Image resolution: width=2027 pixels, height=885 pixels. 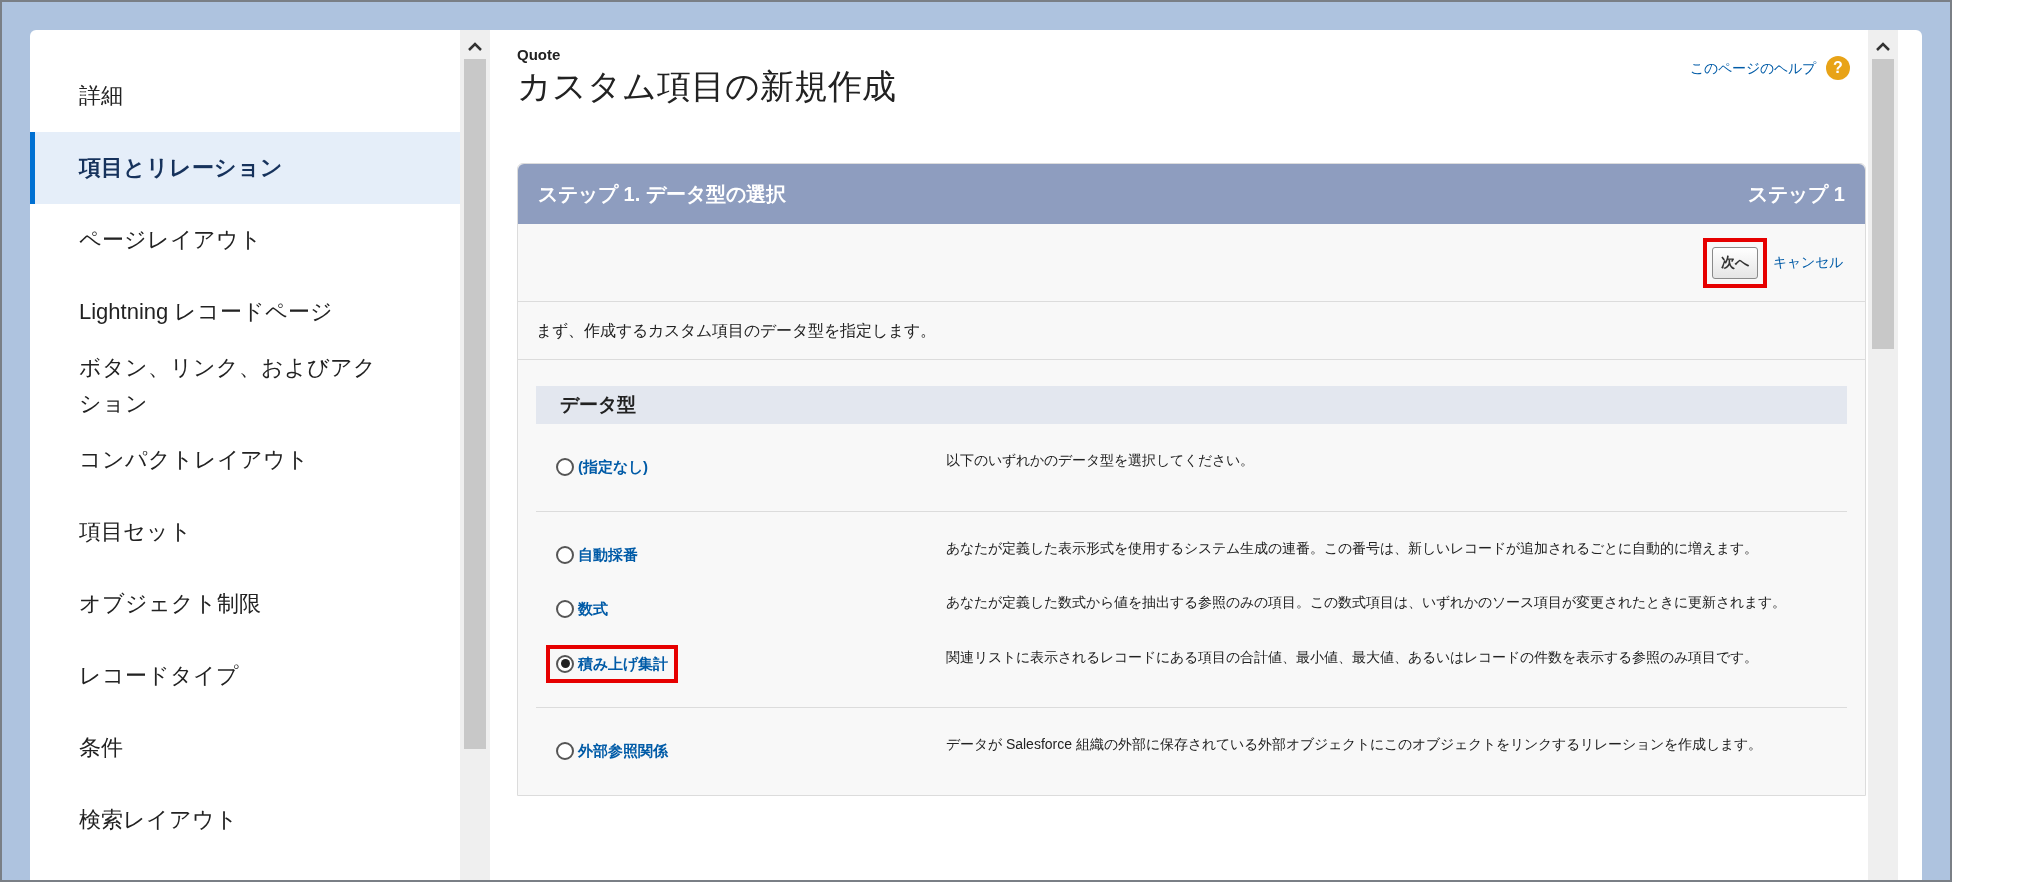 I want to click on sidebar-item: 項目とリレーション, so click(x=245, y=168).